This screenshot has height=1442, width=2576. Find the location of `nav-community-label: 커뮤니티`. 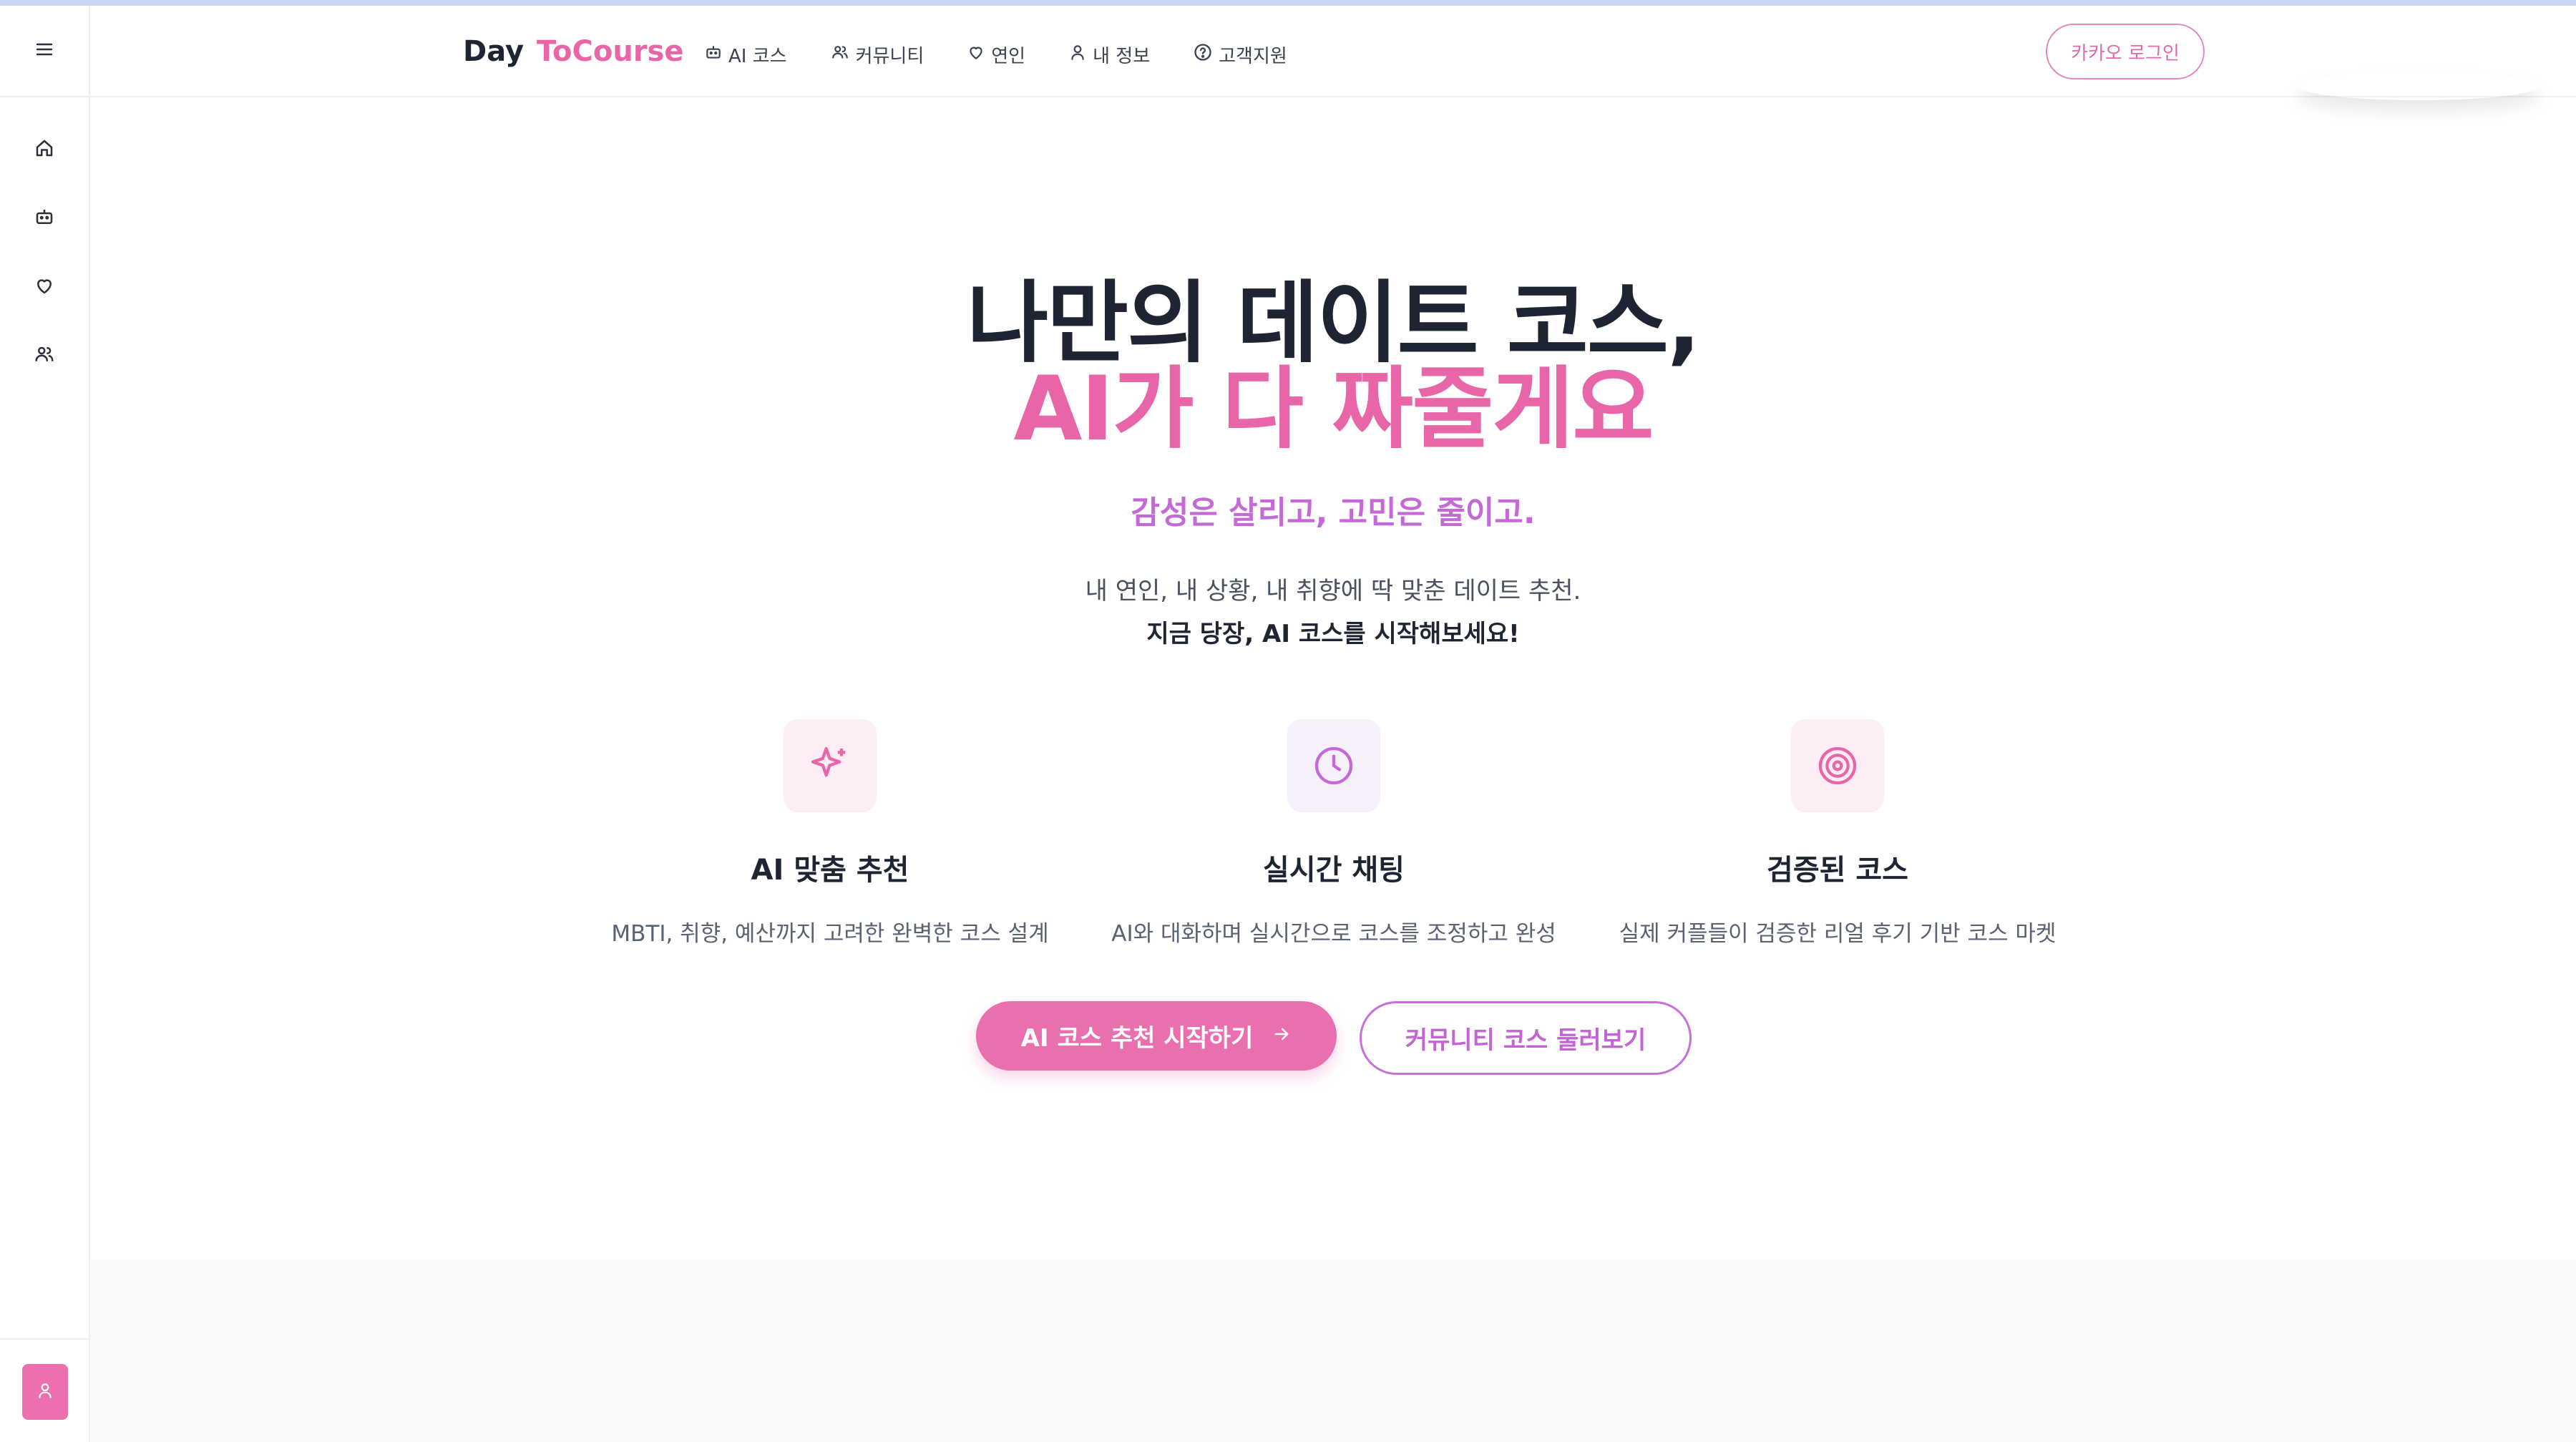

nav-community-label: 커뮤니티 is located at coordinates (889, 56).